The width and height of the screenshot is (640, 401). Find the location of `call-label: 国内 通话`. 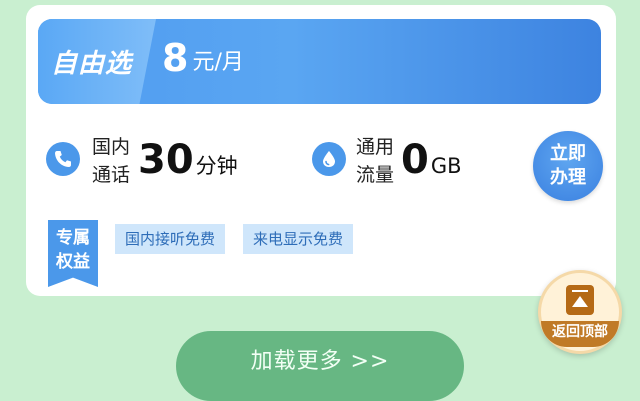

call-label: 国内 通话 is located at coordinates (111, 161).